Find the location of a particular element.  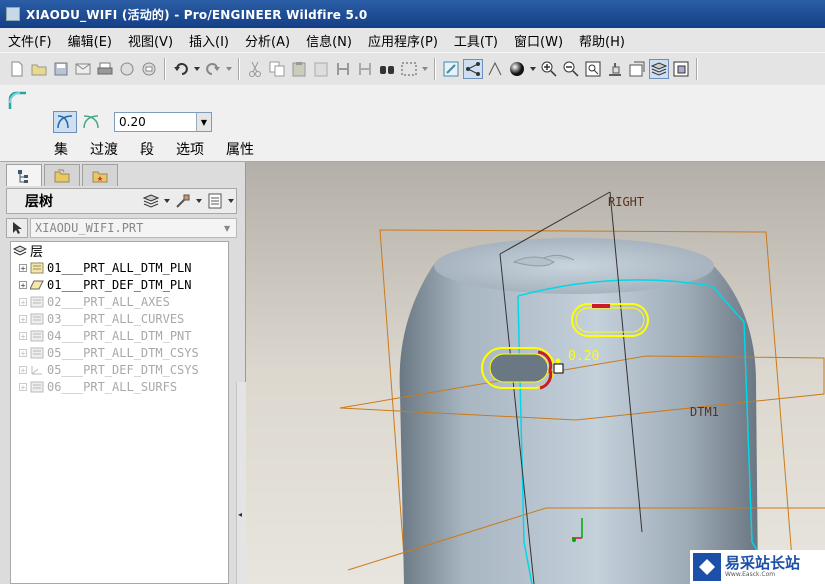

selection-box-icon is located at coordinates (409, 69).